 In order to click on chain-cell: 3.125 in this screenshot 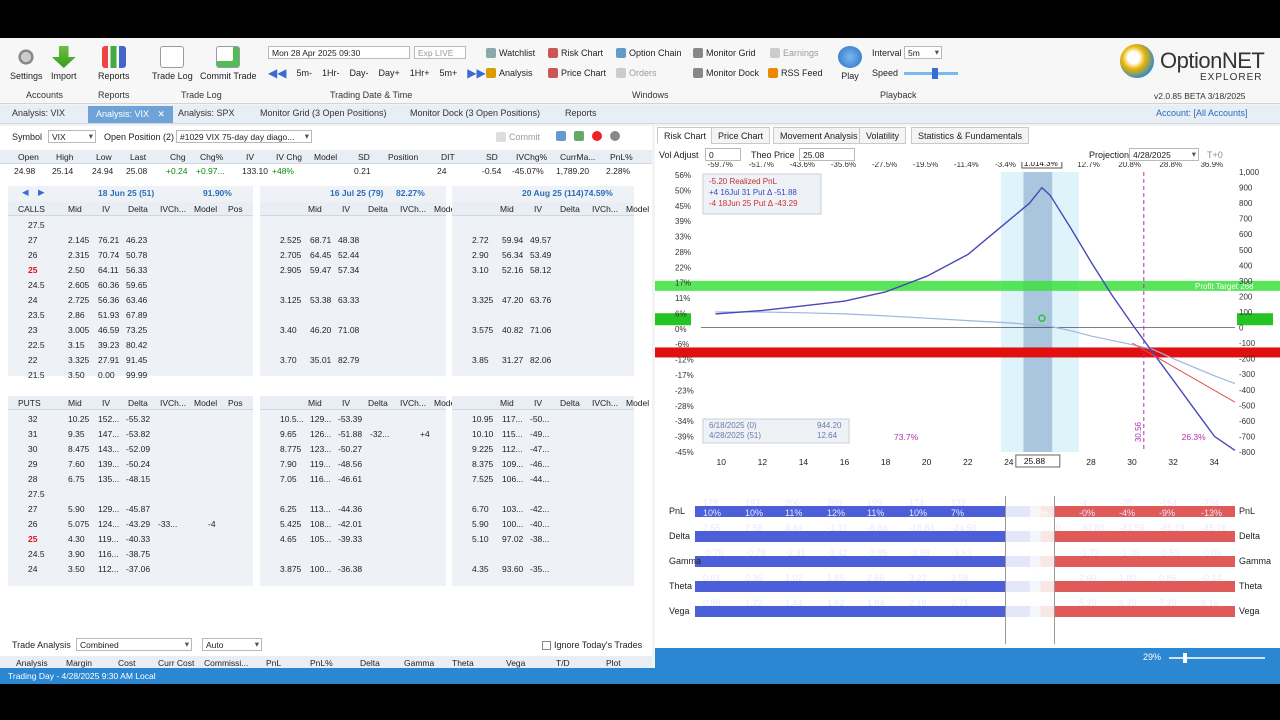, I will do `click(290, 300)`.